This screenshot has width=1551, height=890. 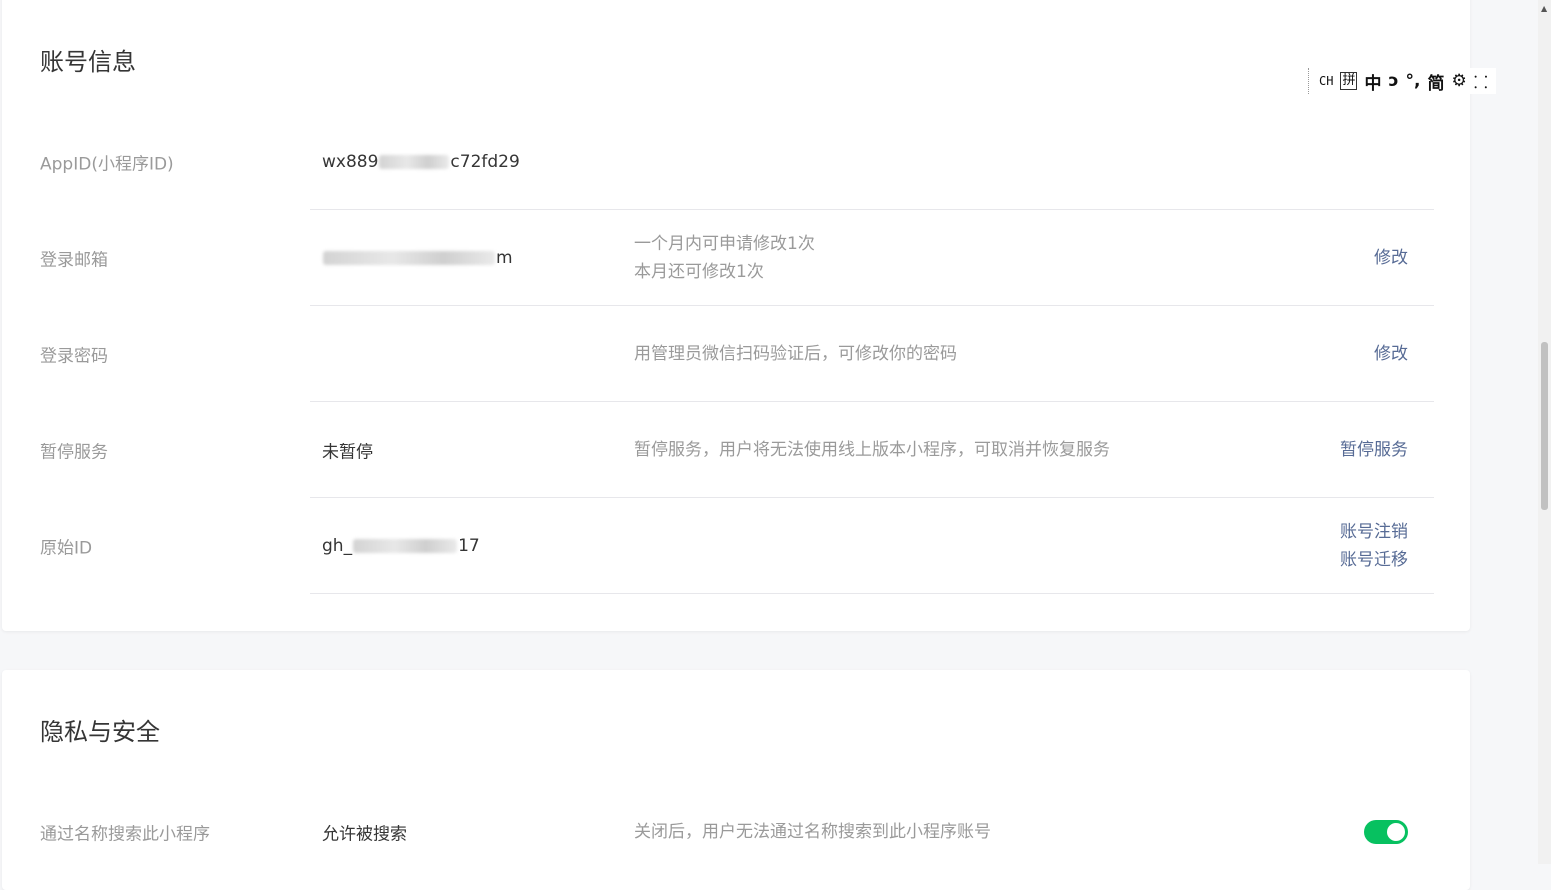 What do you see at coordinates (724, 244) in the screenshot?
I see `login-email-desc-line1: 一个月内可申请修改1次` at bounding box center [724, 244].